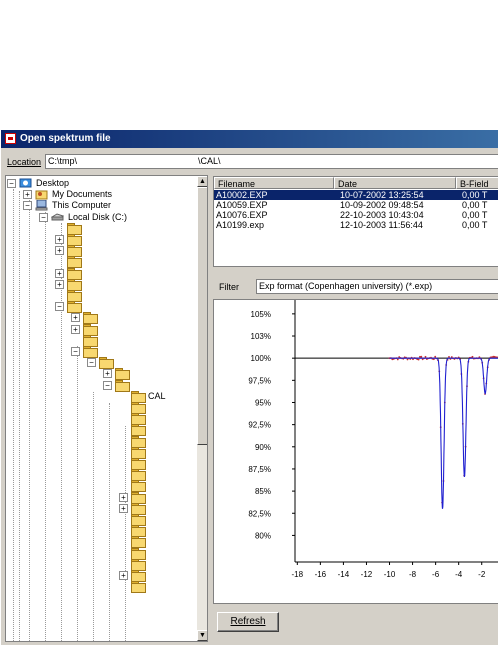  What do you see at coordinates (248, 622) in the screenshot?
I see `refresh-button: Refresh` at bounding box center [248, 622].